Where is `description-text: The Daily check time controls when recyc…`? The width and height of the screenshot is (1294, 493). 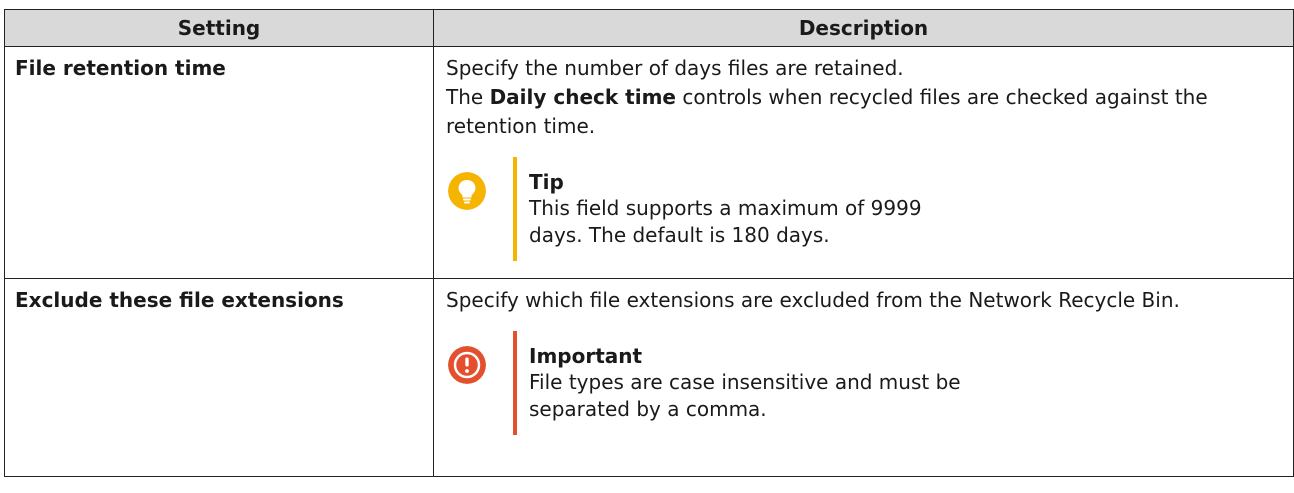 description-text: The Daily check time controls when recyc… is located at coordinates (865, 112).